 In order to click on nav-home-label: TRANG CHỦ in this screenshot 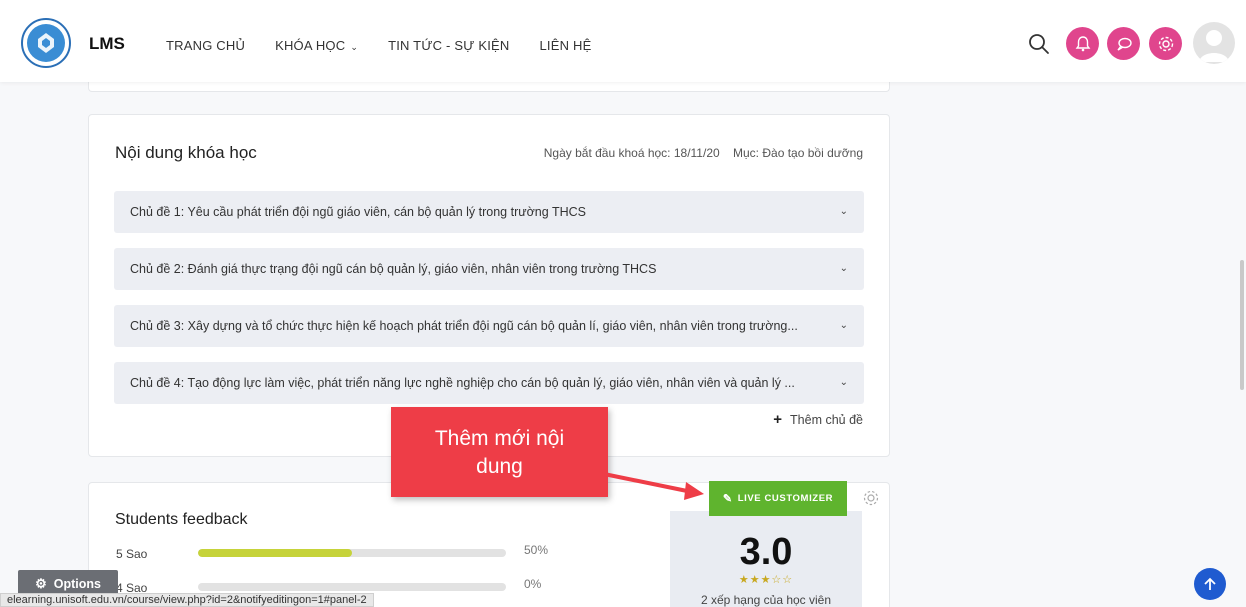, I will do `click(206, 45)`.